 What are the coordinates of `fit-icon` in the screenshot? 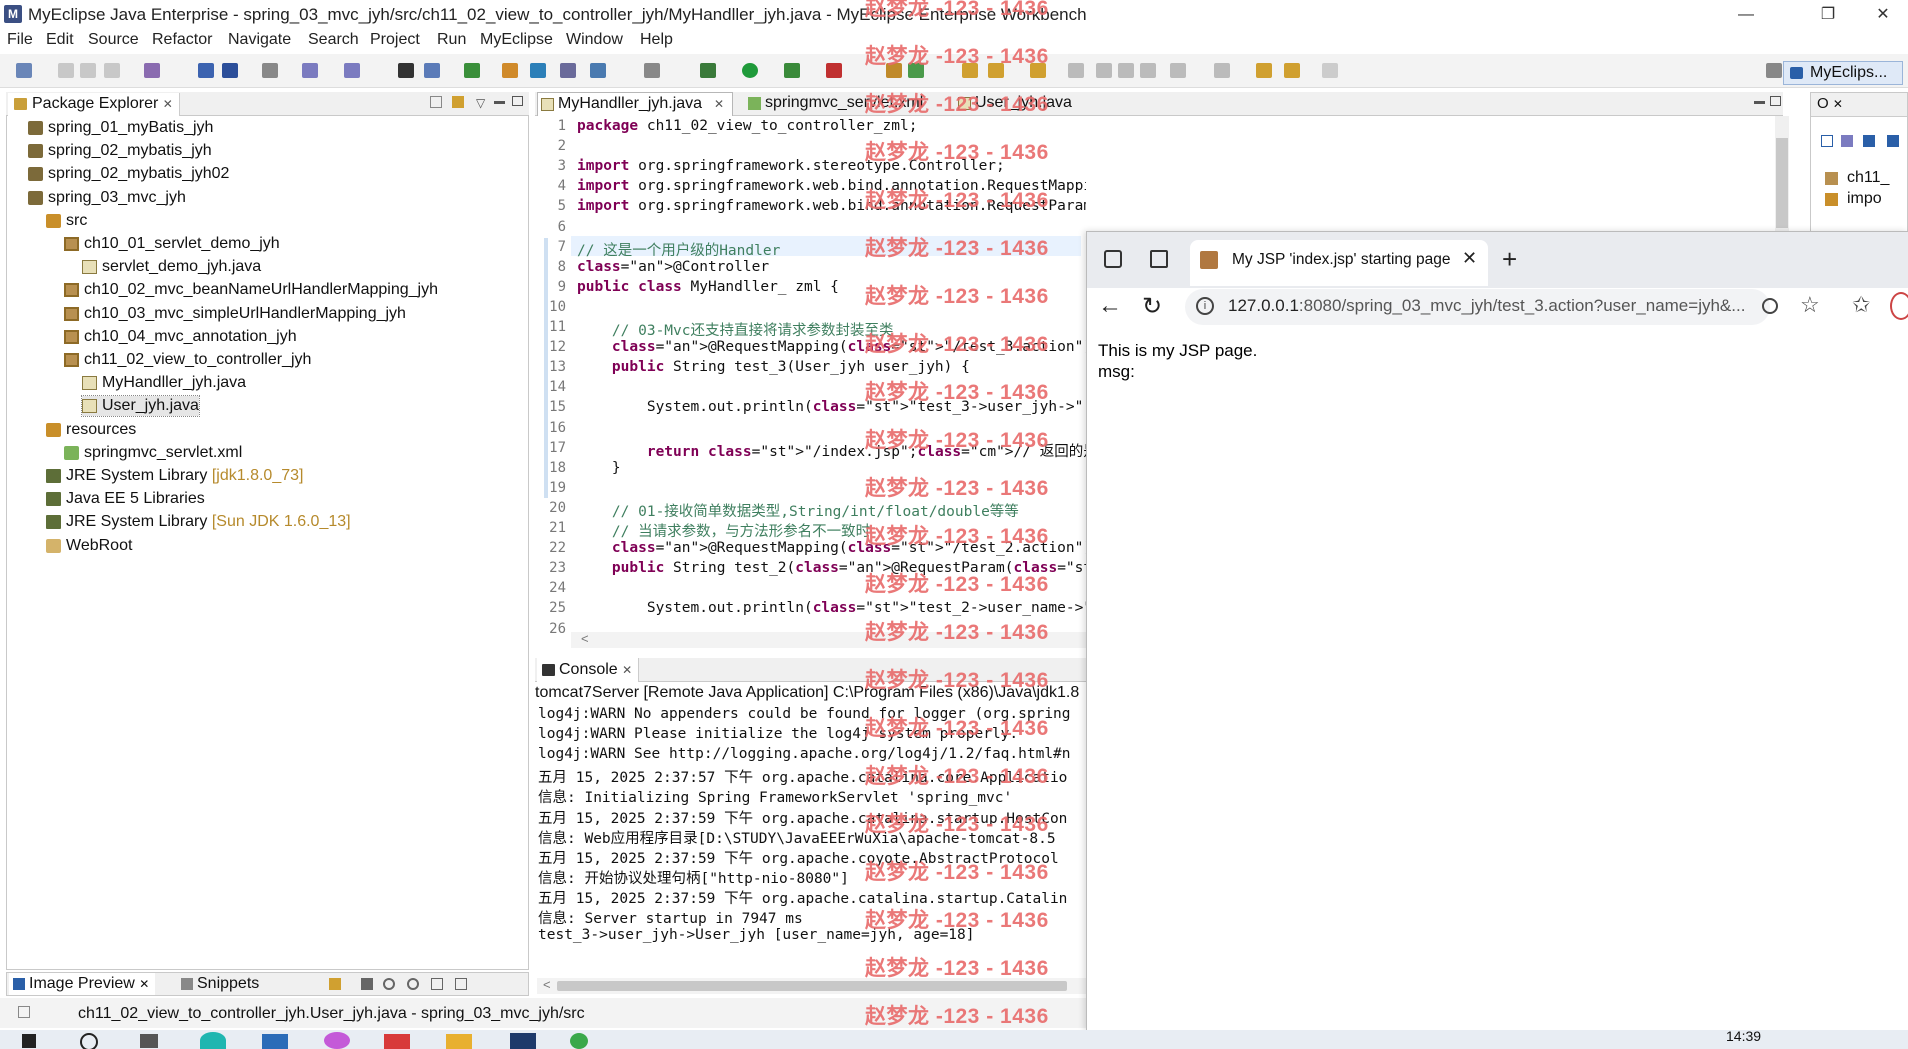 It's located at (367, 984).